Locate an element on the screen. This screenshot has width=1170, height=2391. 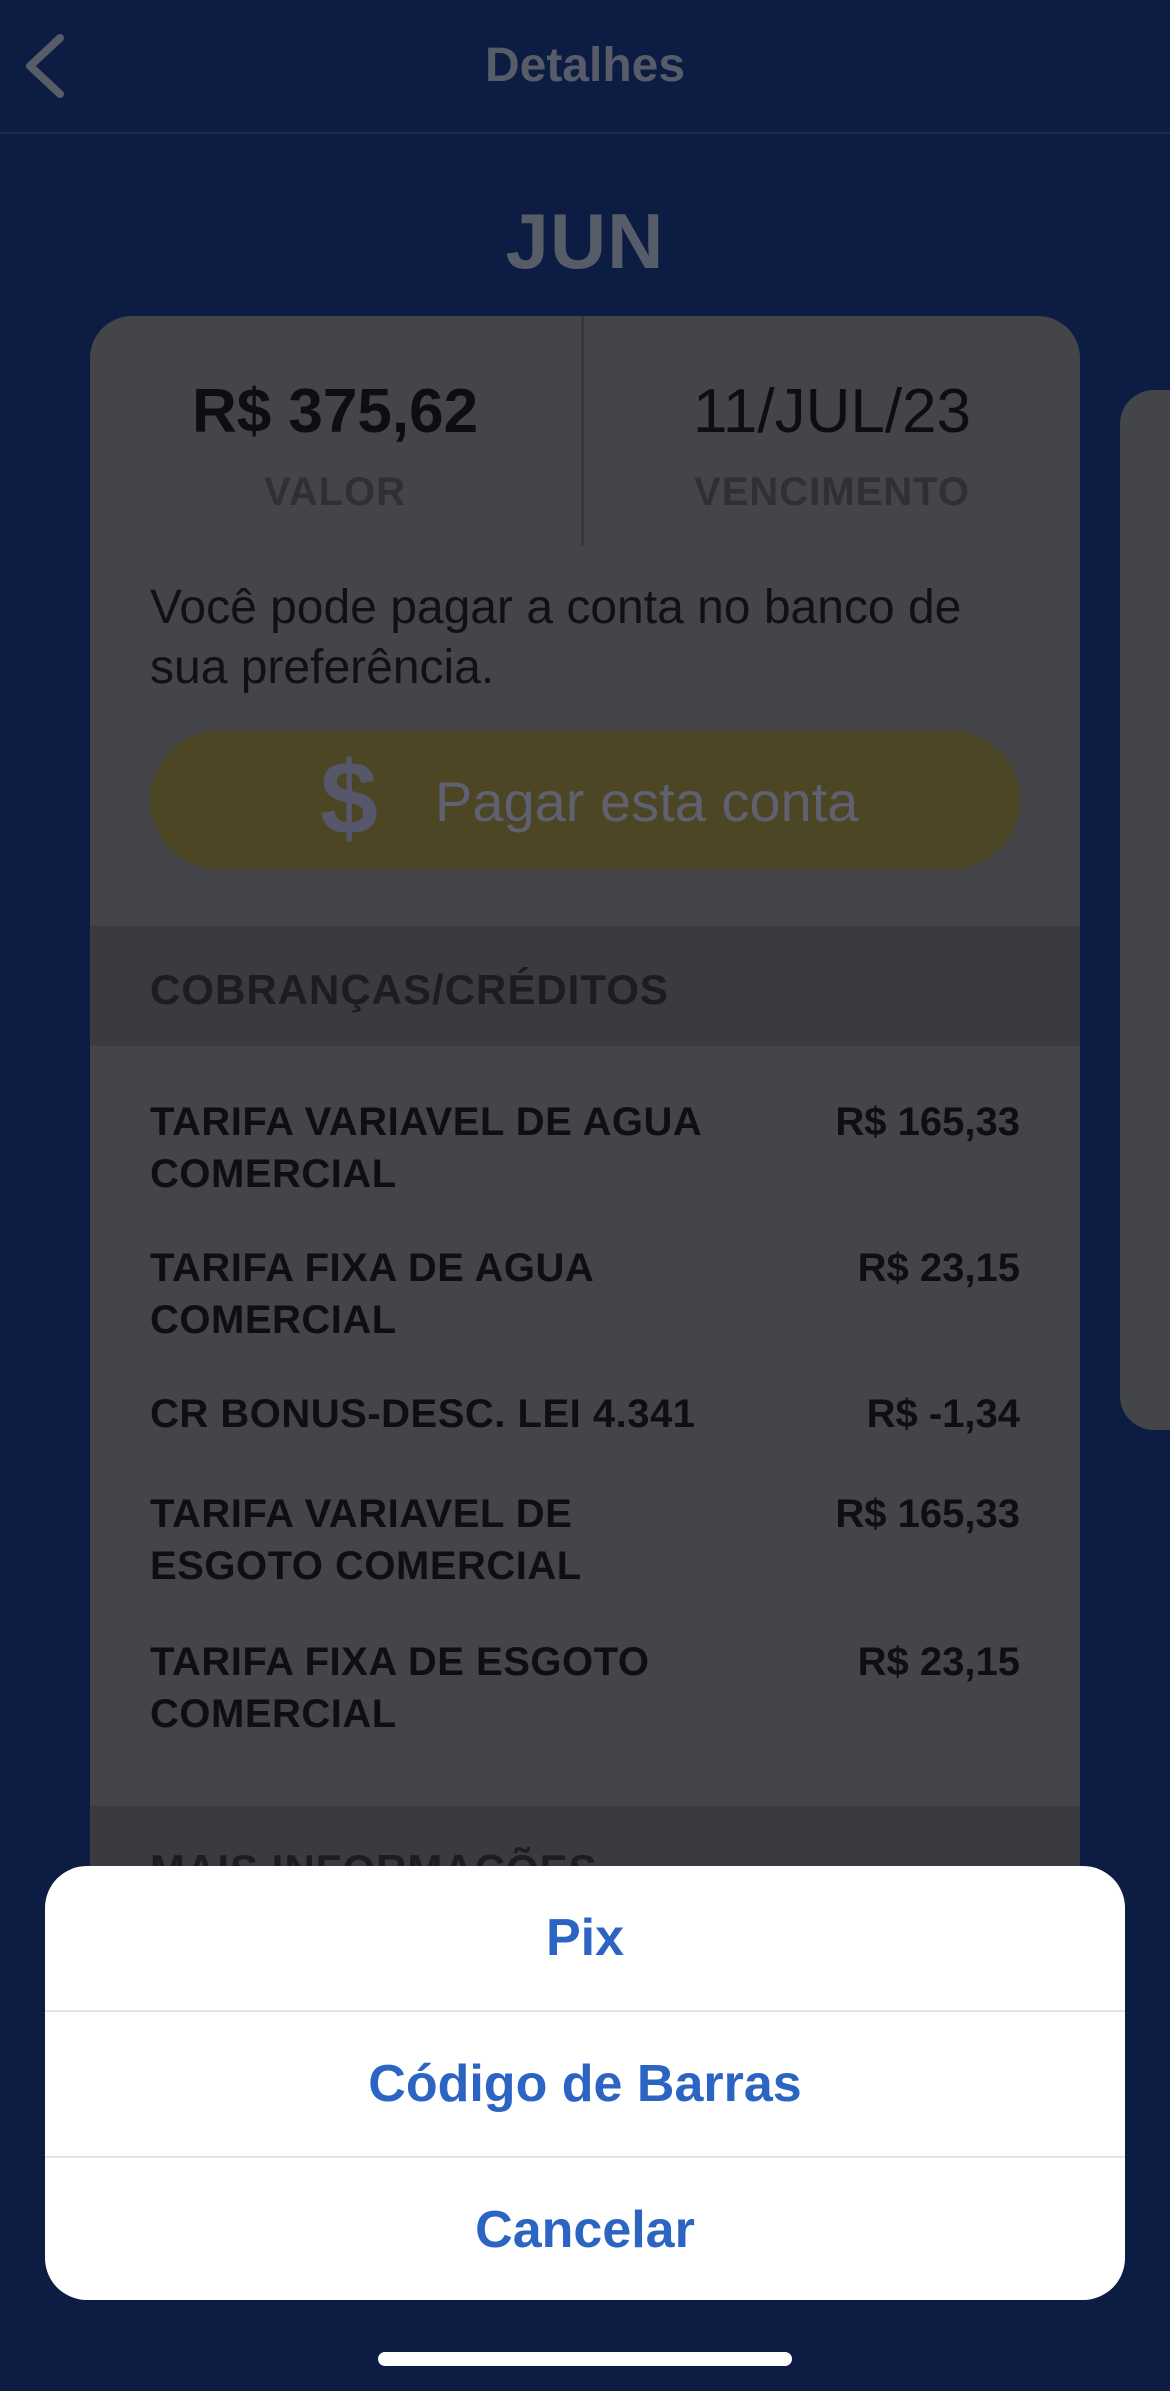
charge-name: TARIFA FIXA DE ESGOTO COMERCIAL is located at coordinates (400, 1688).